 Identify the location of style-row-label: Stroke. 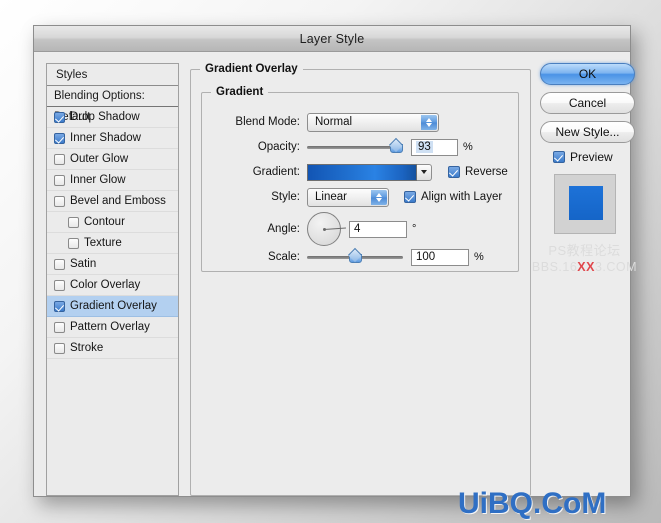
(87, 348).